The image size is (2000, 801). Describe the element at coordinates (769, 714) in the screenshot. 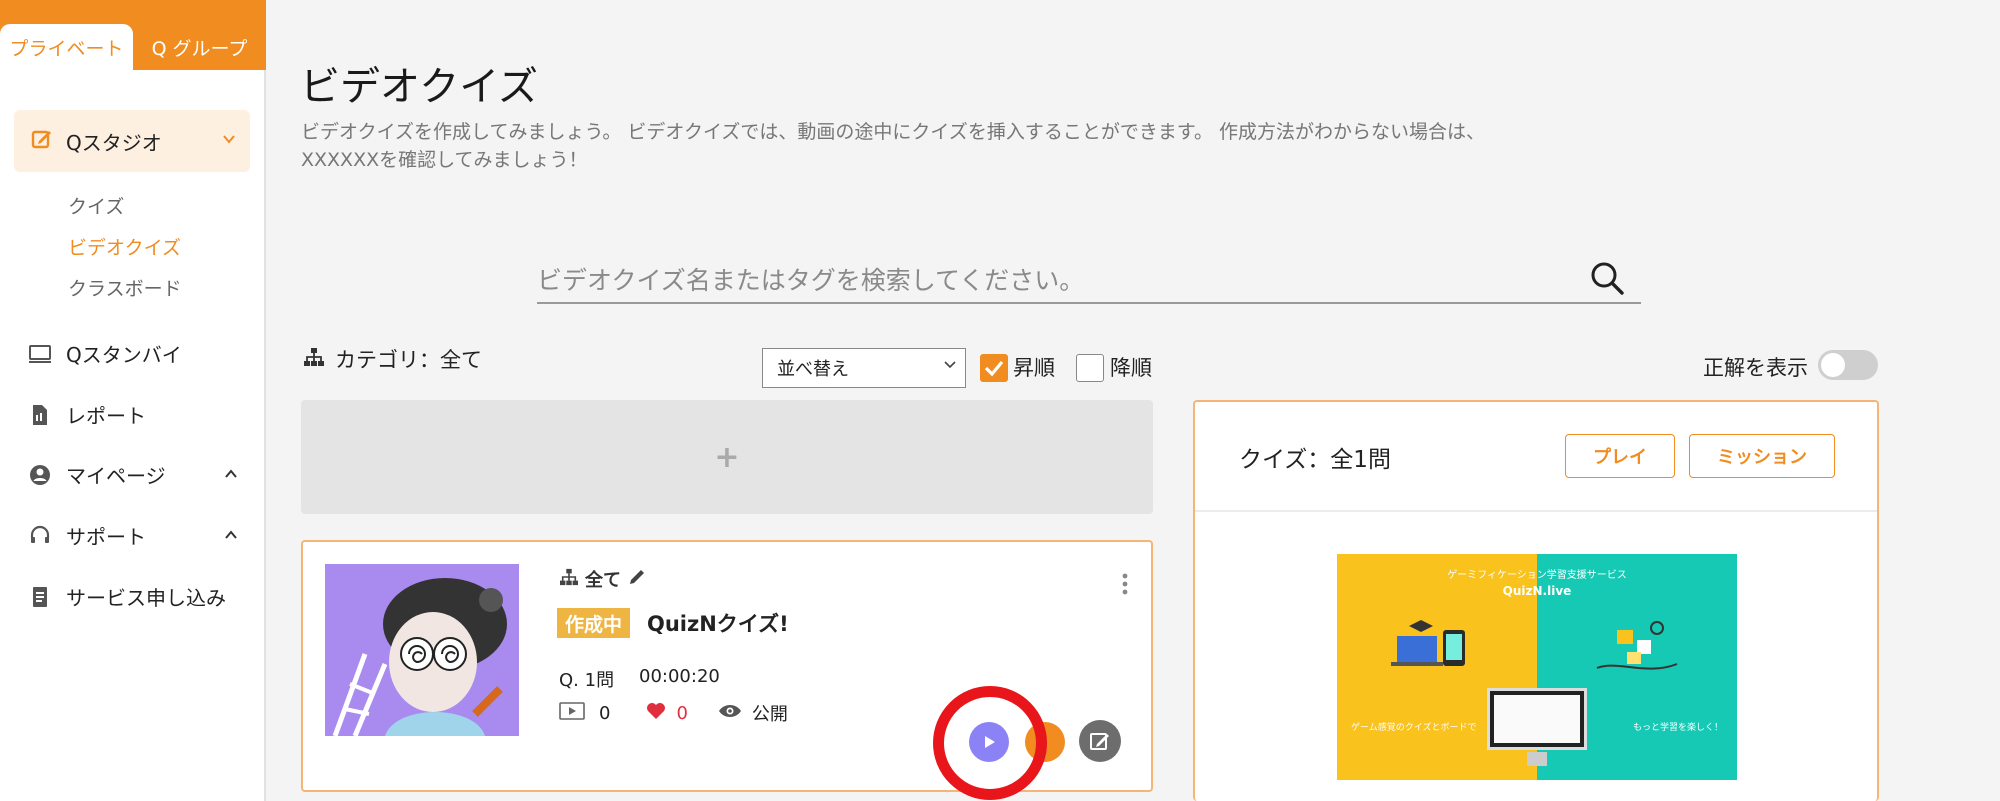

I see `visibility-label: 公開` at that location.